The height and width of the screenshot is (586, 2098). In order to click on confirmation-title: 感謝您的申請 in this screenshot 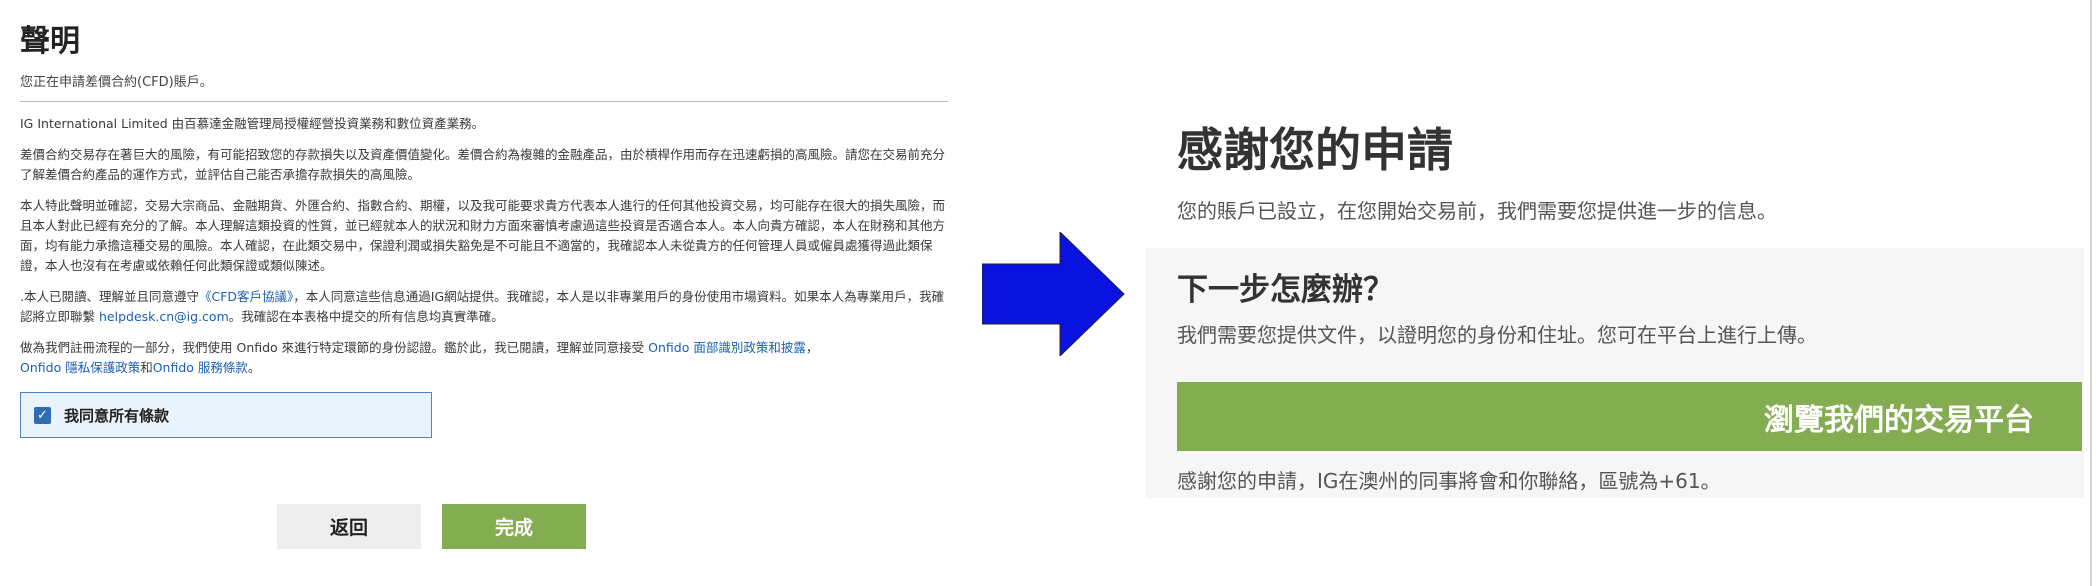, I will do `click(1315, 150)`.